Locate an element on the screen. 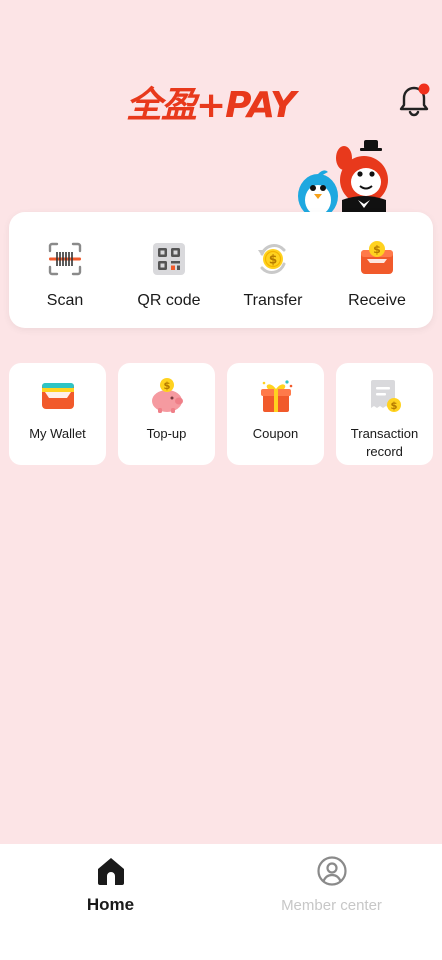 This screenshot has height=960, width=442. nav-member-center: Member center is located at coordinates (331, 902).